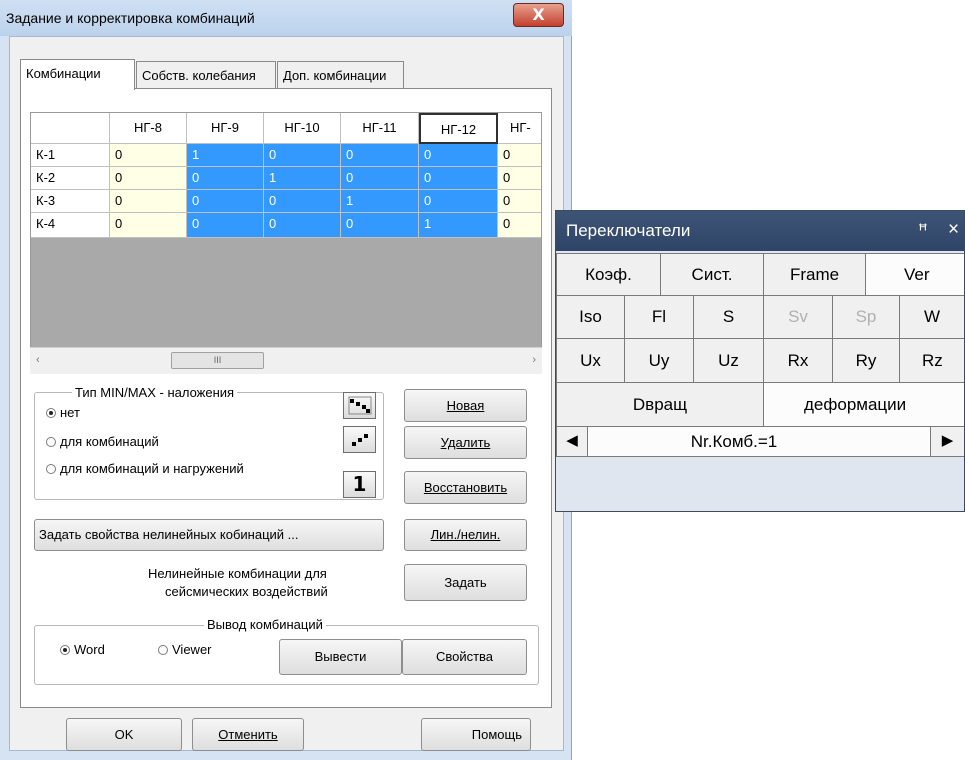  I want to click on column-header: НГ-9, so click(225, 128).